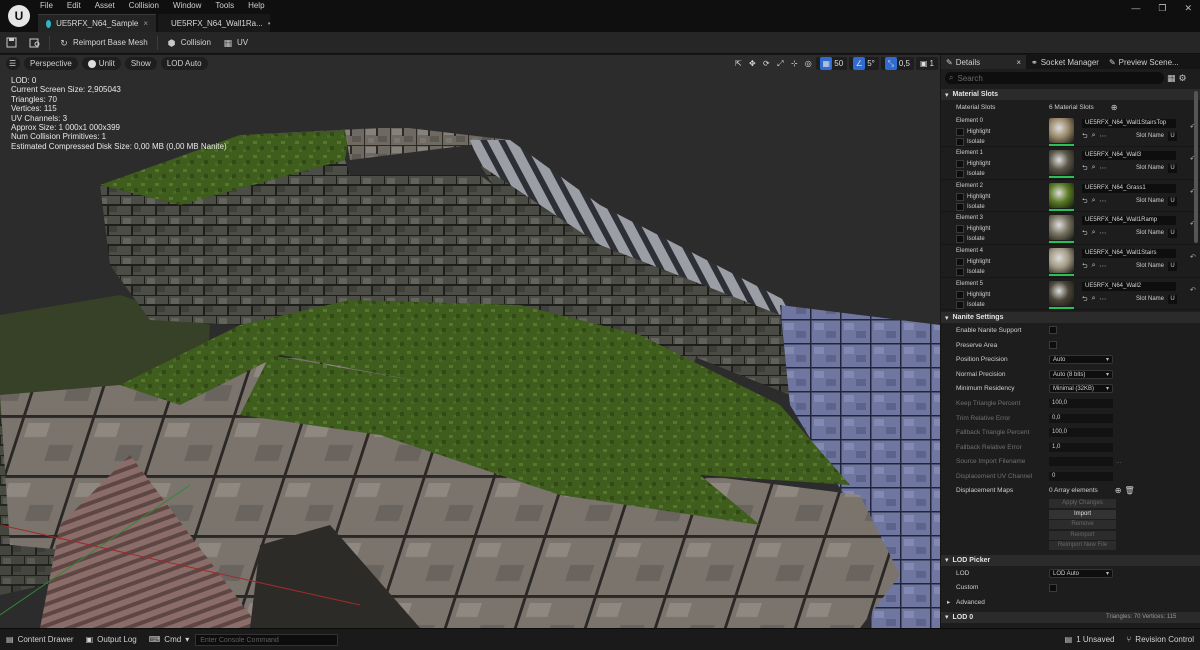 The height and width of the screenshot is (650, 1200). I want to click on restore-icon: ❐, so click(1162, 8).